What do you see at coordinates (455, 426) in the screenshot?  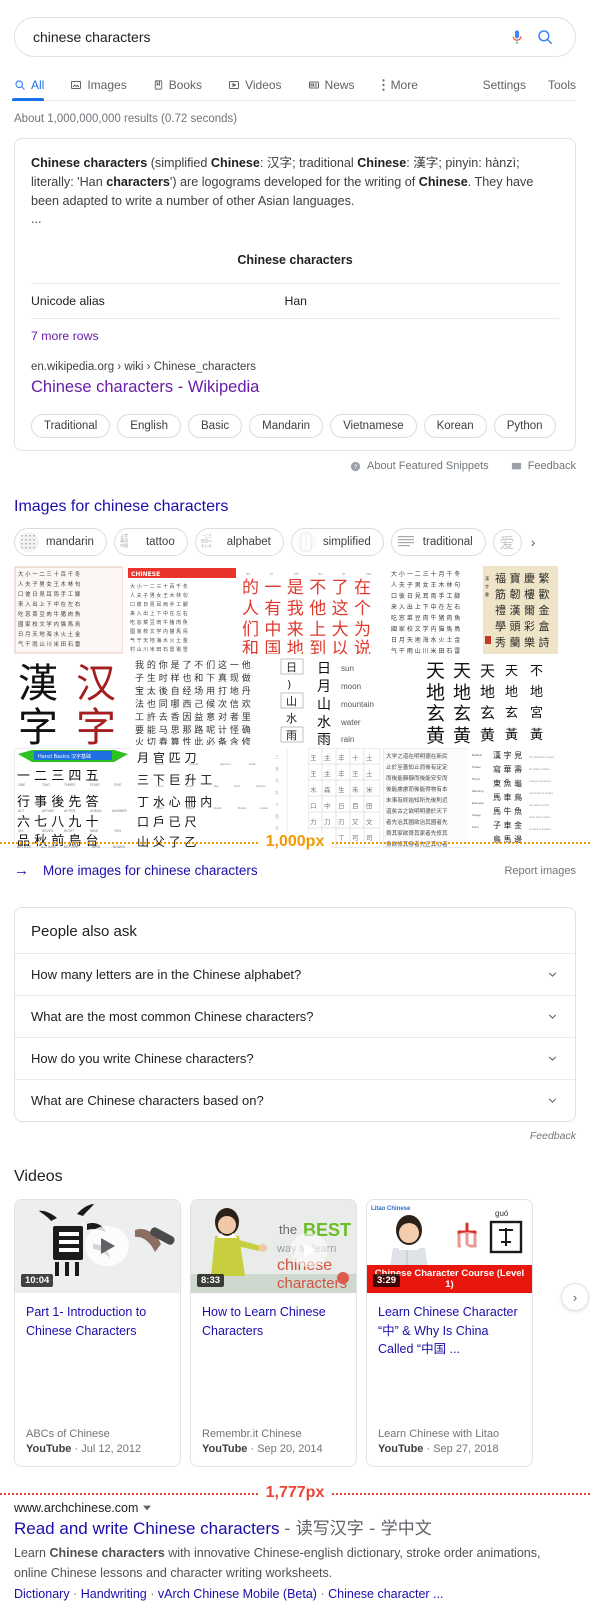 I see `chip-korean: Korean` at bounding box center [455, 426].